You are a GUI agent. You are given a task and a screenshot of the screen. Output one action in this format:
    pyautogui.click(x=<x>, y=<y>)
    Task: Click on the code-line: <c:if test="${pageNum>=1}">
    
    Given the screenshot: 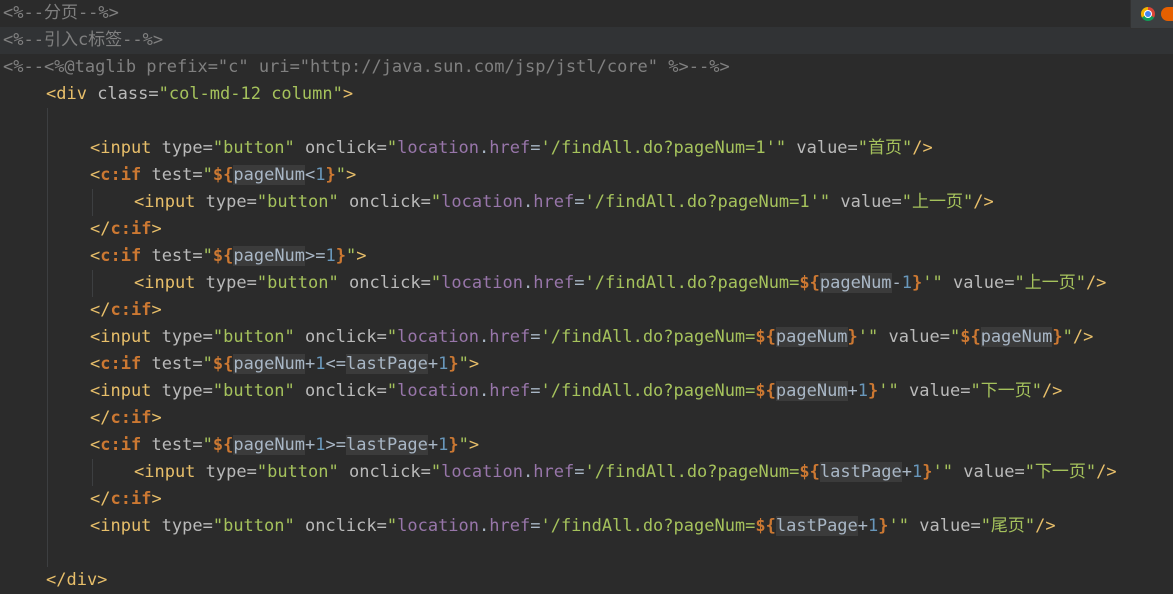 What is the action you would take?
    pyautogui.click(x=586, y=256)
    